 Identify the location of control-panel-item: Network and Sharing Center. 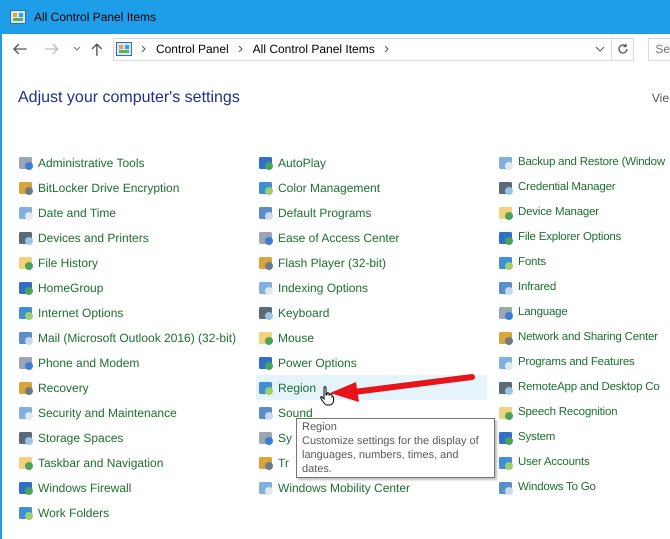
(578, 338).